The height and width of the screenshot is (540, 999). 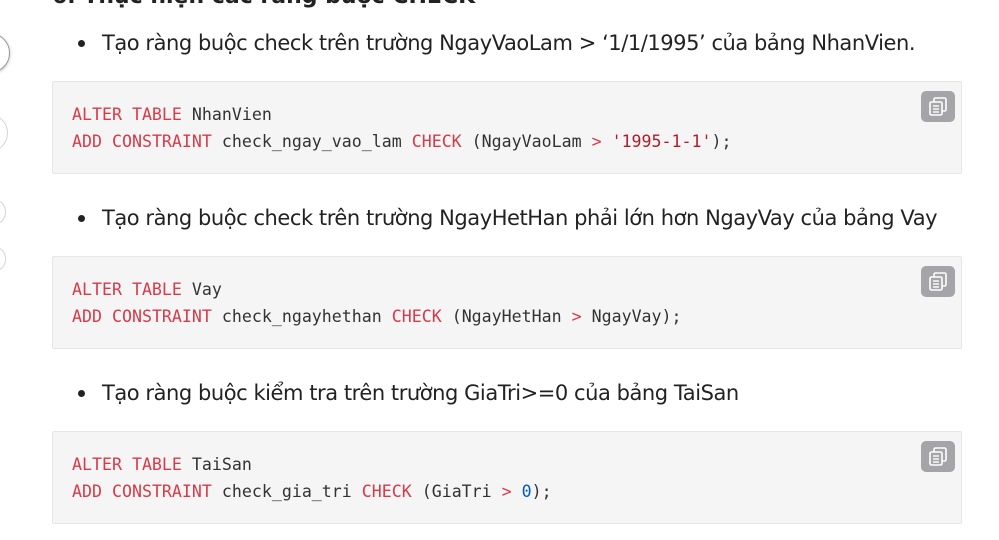 I want to click on check-expression-left: (GiaTri, so click(x=456, y=491).